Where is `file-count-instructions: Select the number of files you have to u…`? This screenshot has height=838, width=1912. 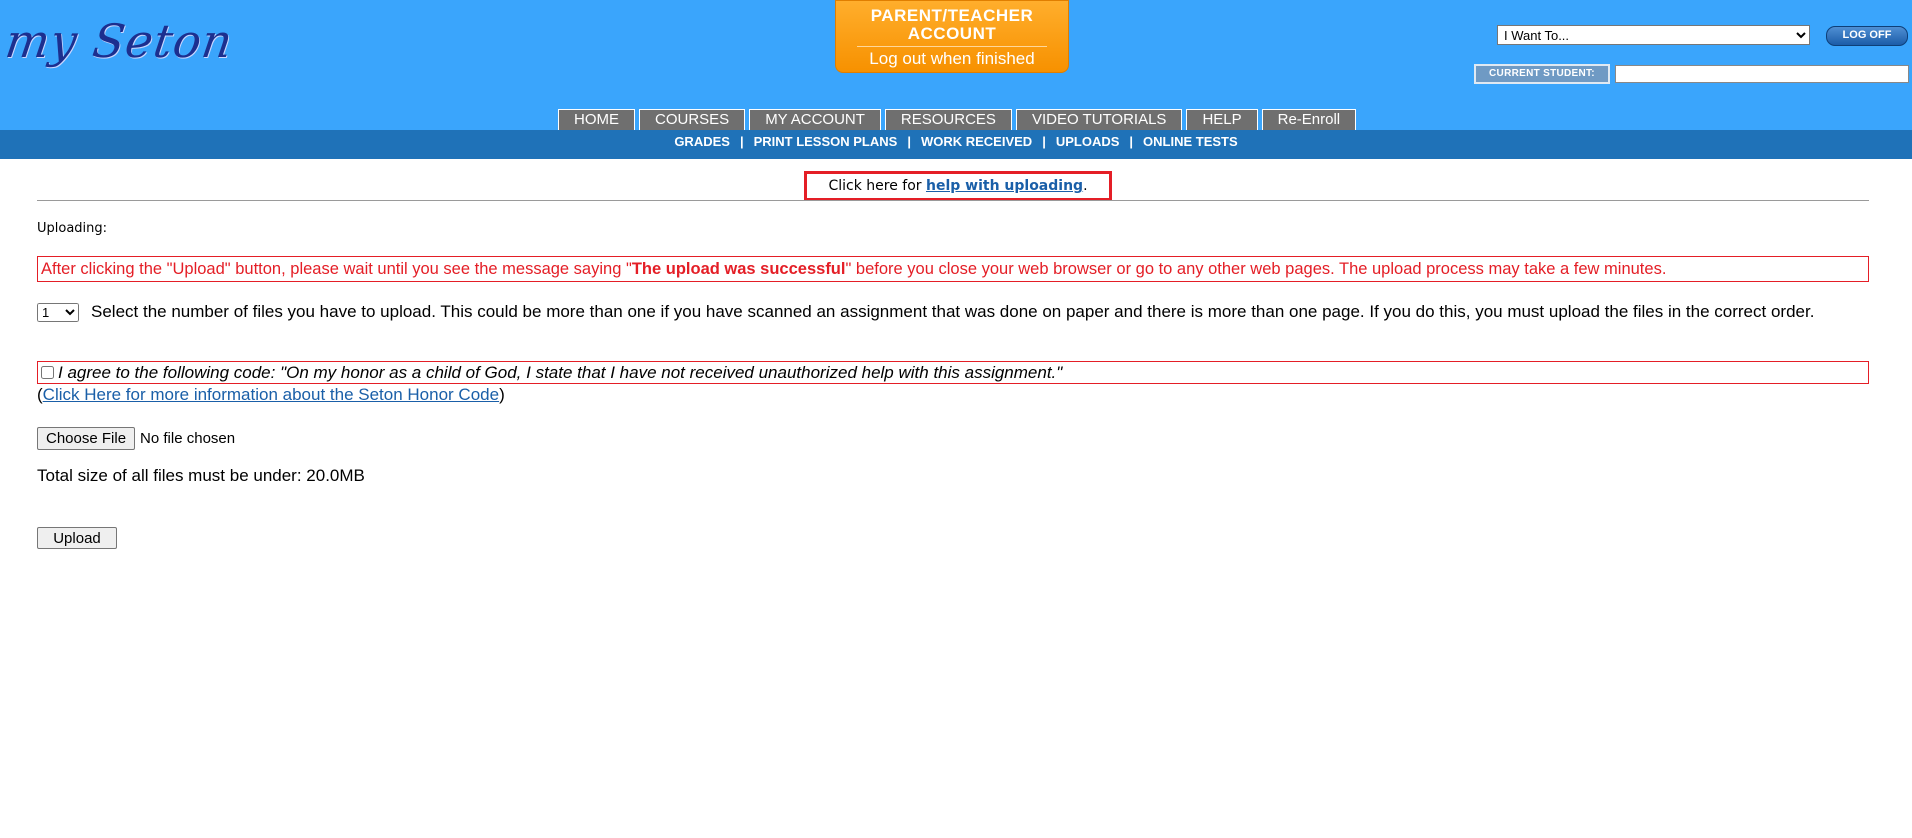
file-count-instructions: Select the number of files you have to u… is located at coordinates (953, 311).